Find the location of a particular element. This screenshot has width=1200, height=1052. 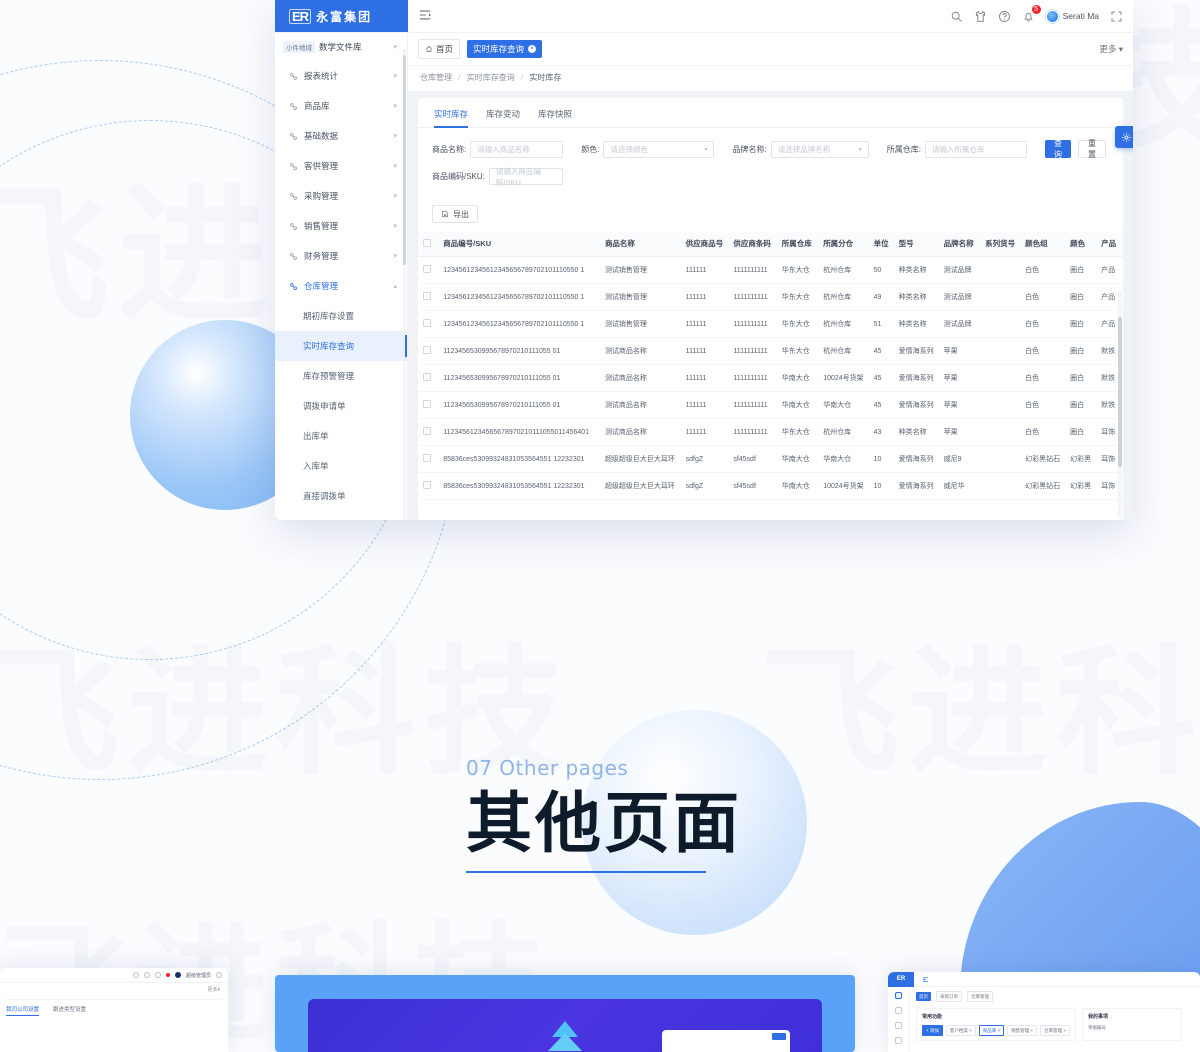

sidebar-subitem-1: 实时库存查询 is located at coordinates (341, 346).